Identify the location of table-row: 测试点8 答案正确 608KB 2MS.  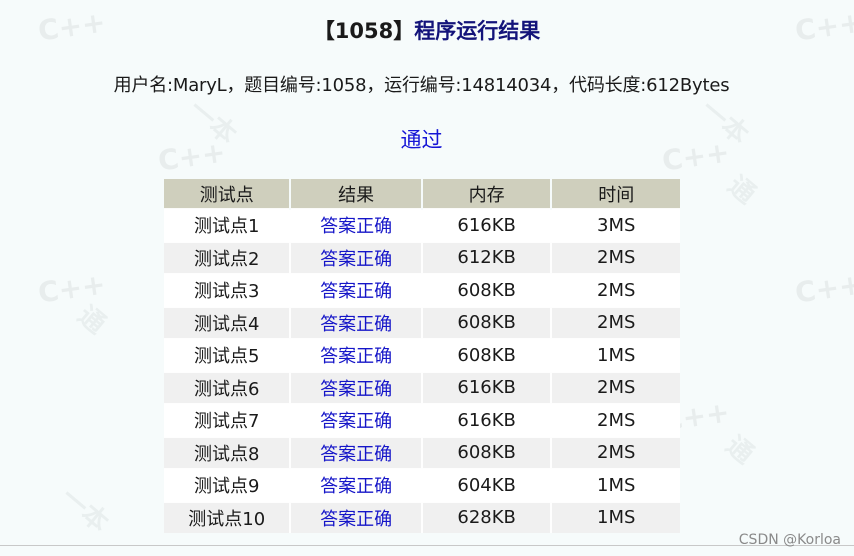
(422, 452).